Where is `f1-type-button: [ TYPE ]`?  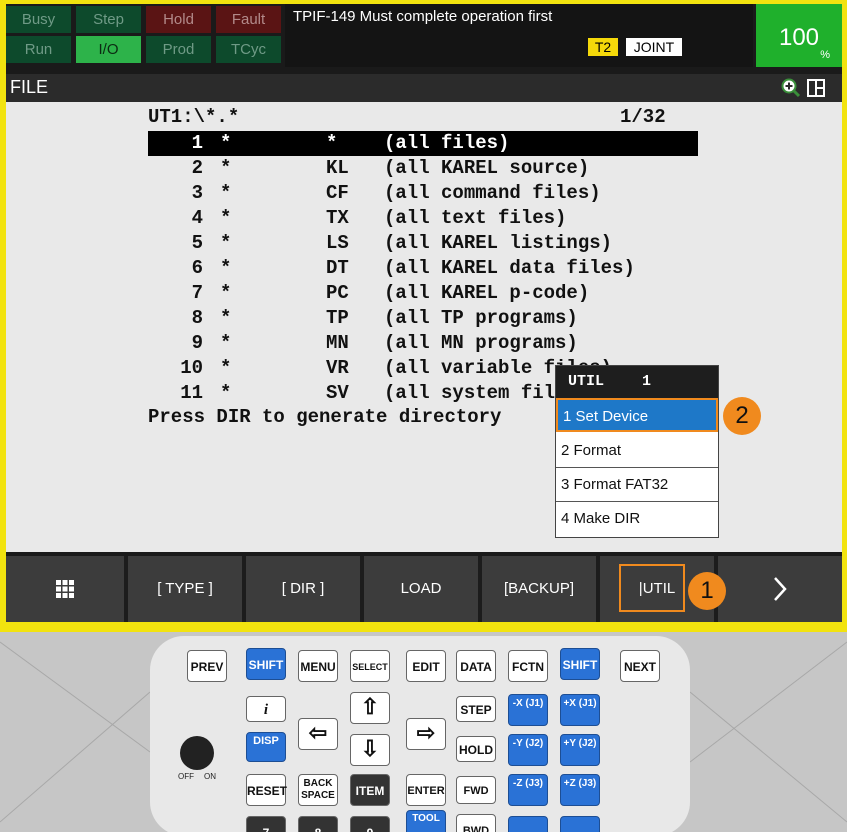
f1-type-button: [ TYPE ] is located at coordinates (185, 589).